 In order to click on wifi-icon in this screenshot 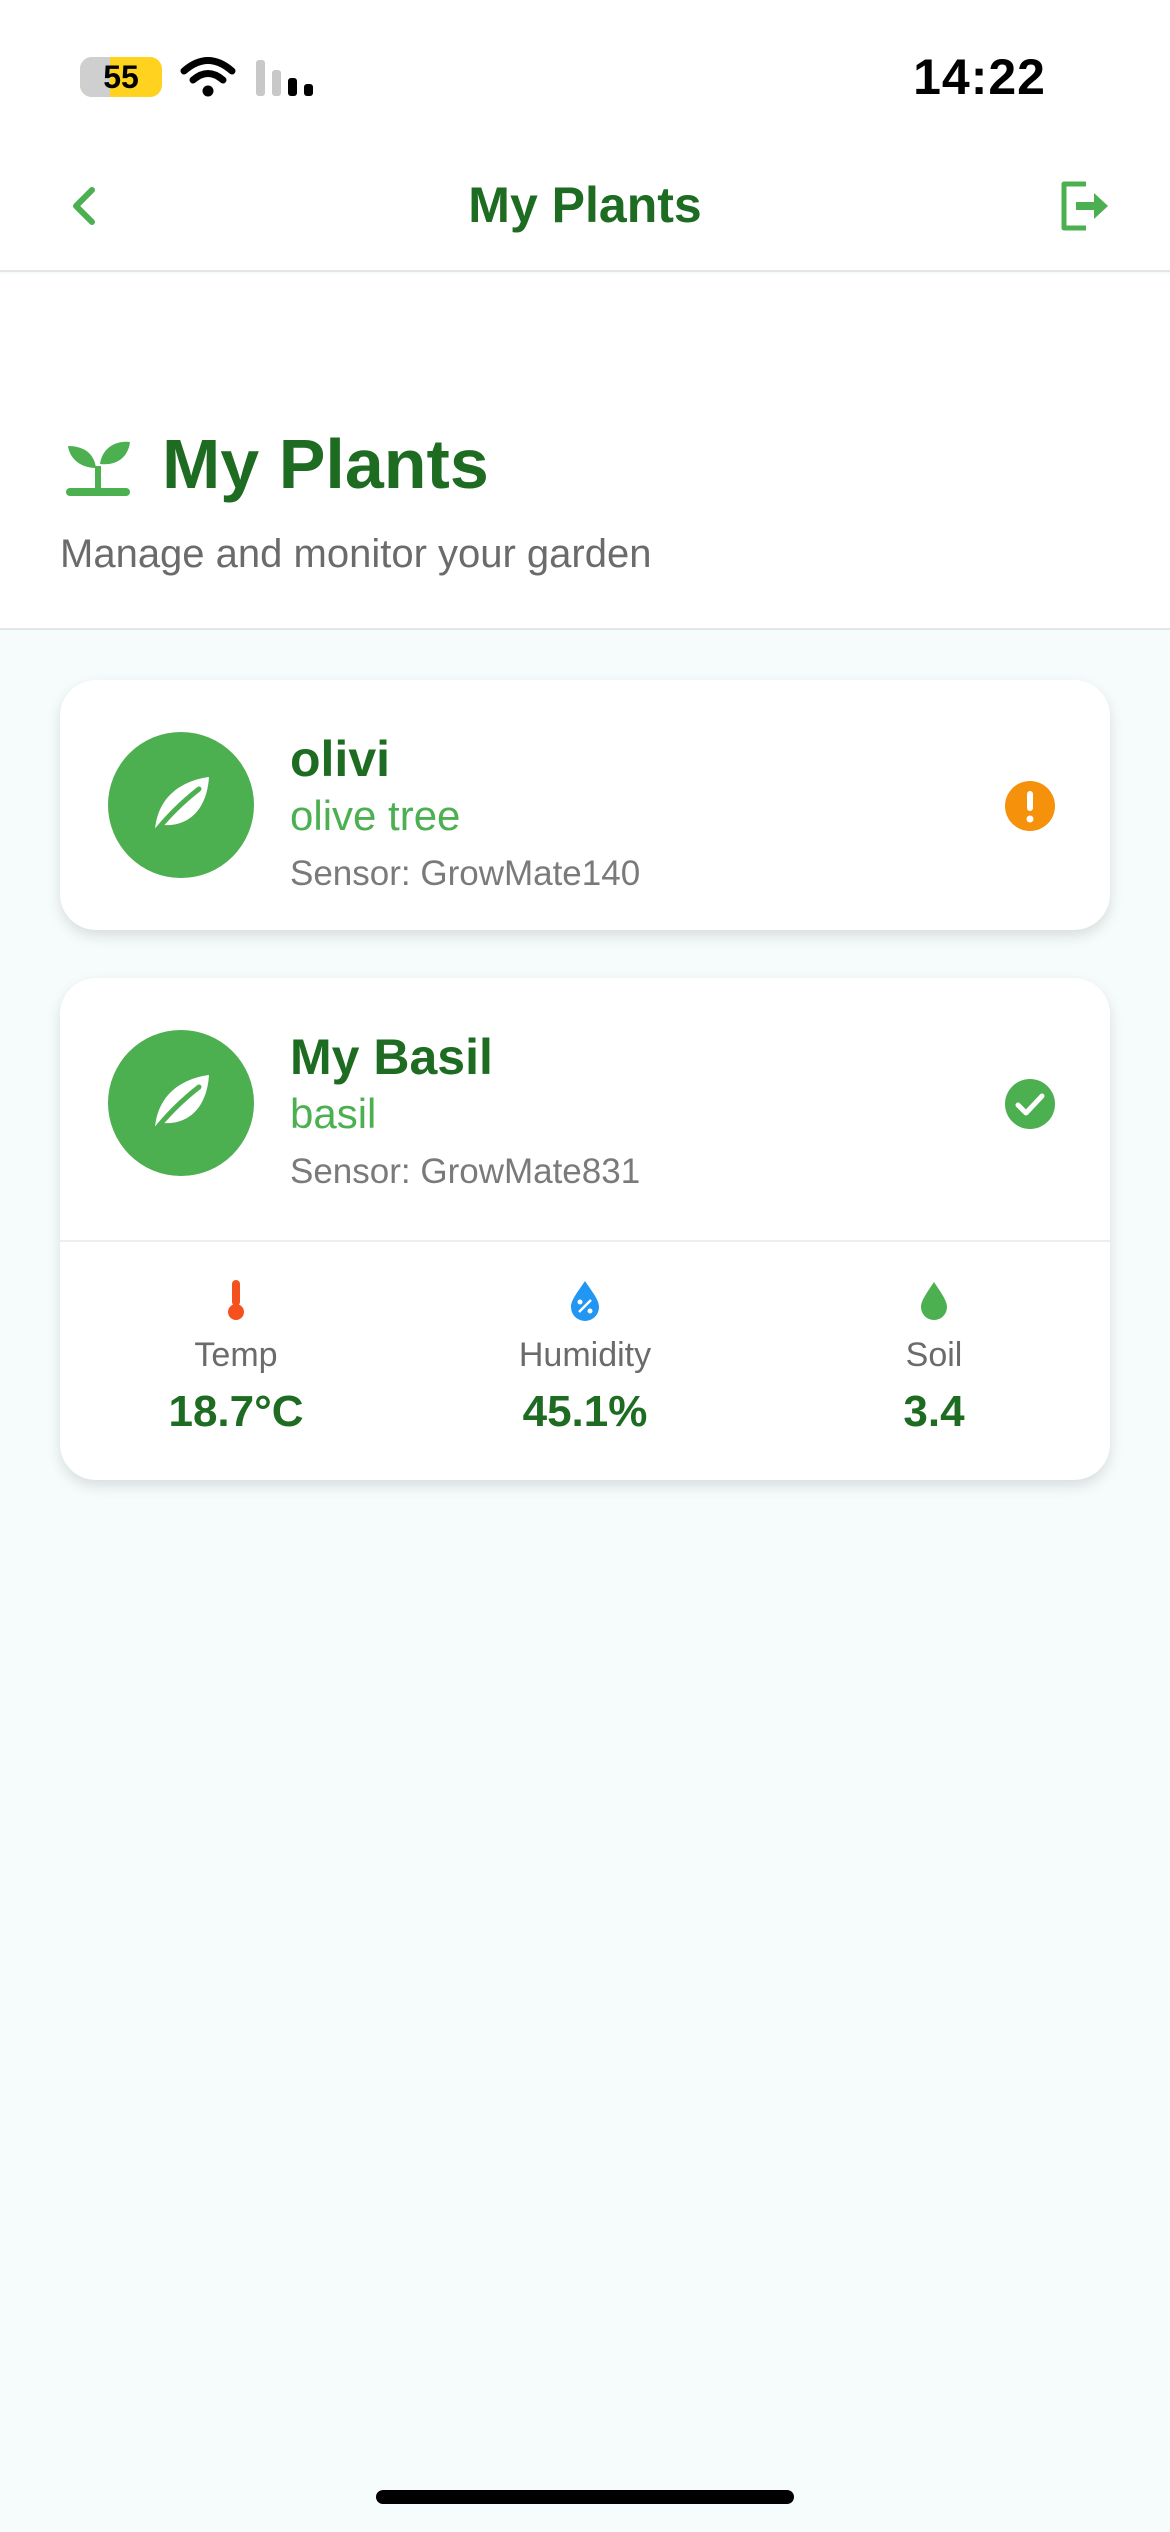, I will do `click(208, 77)`.